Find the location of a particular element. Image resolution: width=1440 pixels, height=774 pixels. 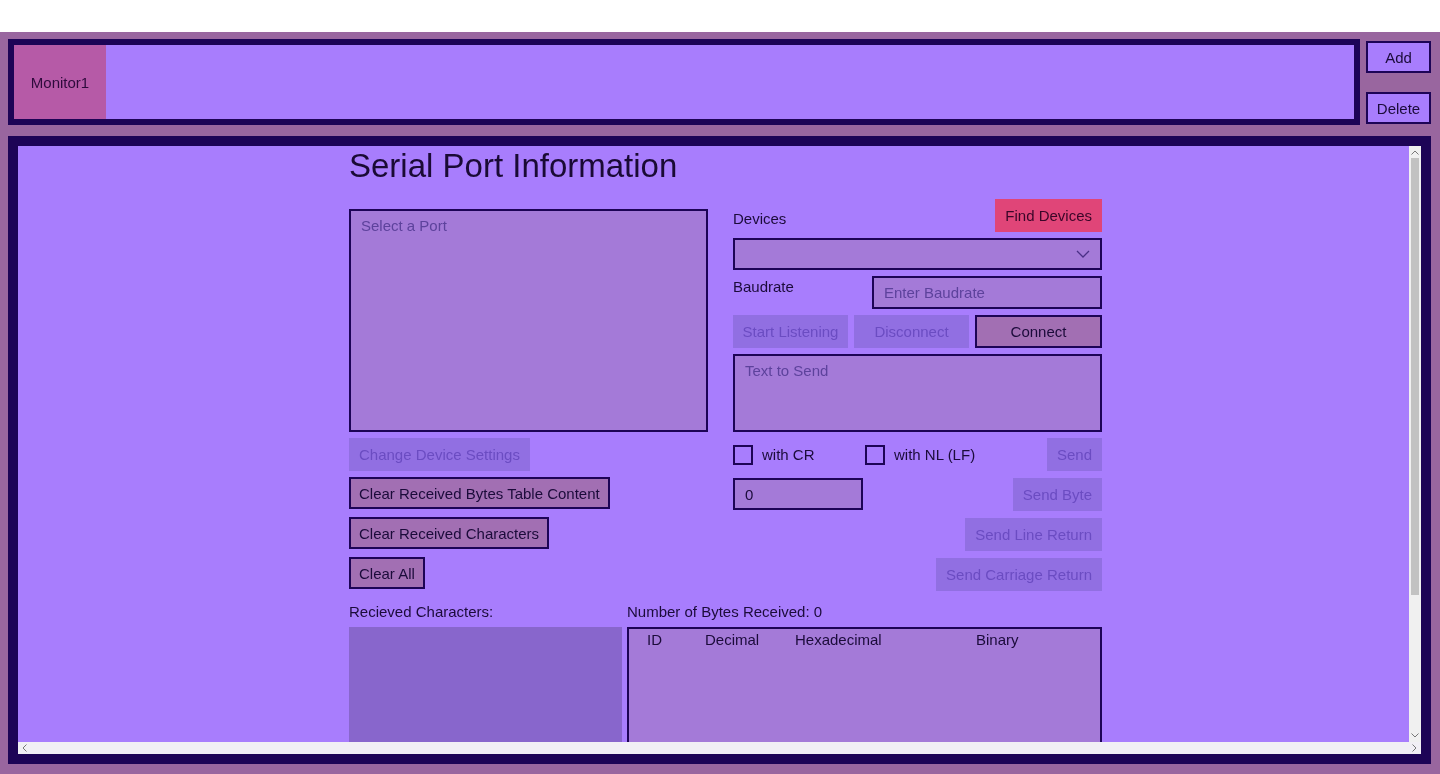

column-header: ID is located at coordinates (655, 640).